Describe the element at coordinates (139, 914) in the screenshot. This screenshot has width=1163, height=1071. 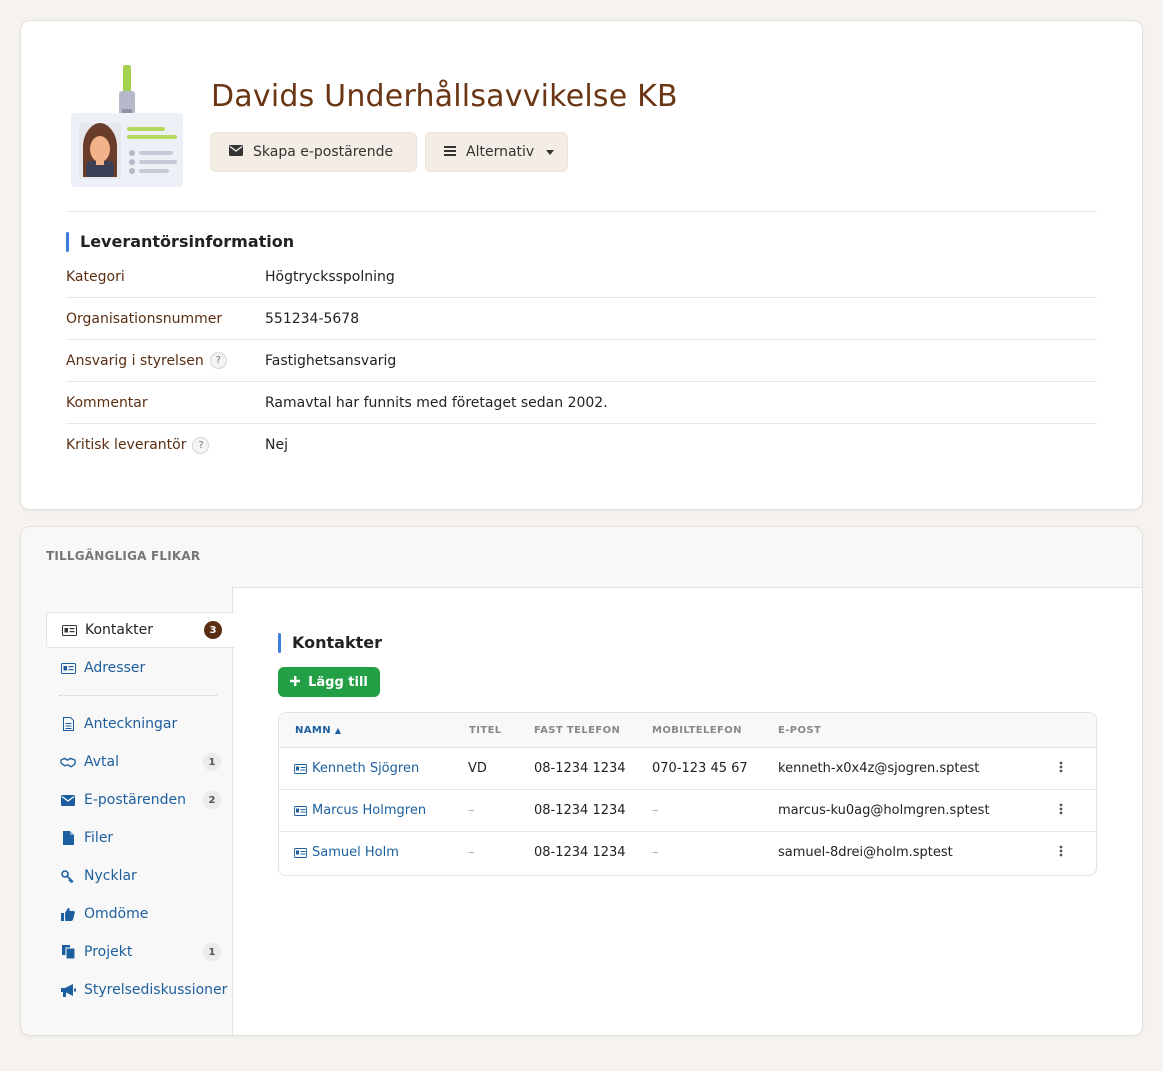
I see `tab-omdome: Omdöme` at that location.